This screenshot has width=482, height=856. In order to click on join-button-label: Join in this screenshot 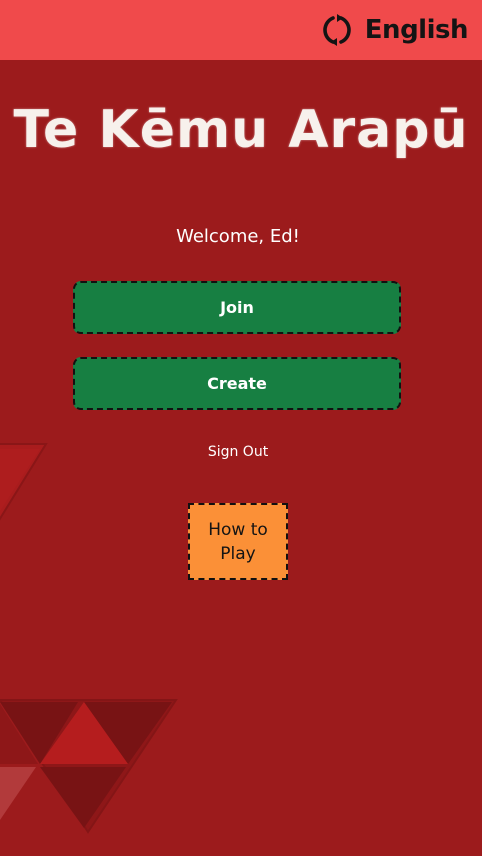, I will do `click(237, 307)`.